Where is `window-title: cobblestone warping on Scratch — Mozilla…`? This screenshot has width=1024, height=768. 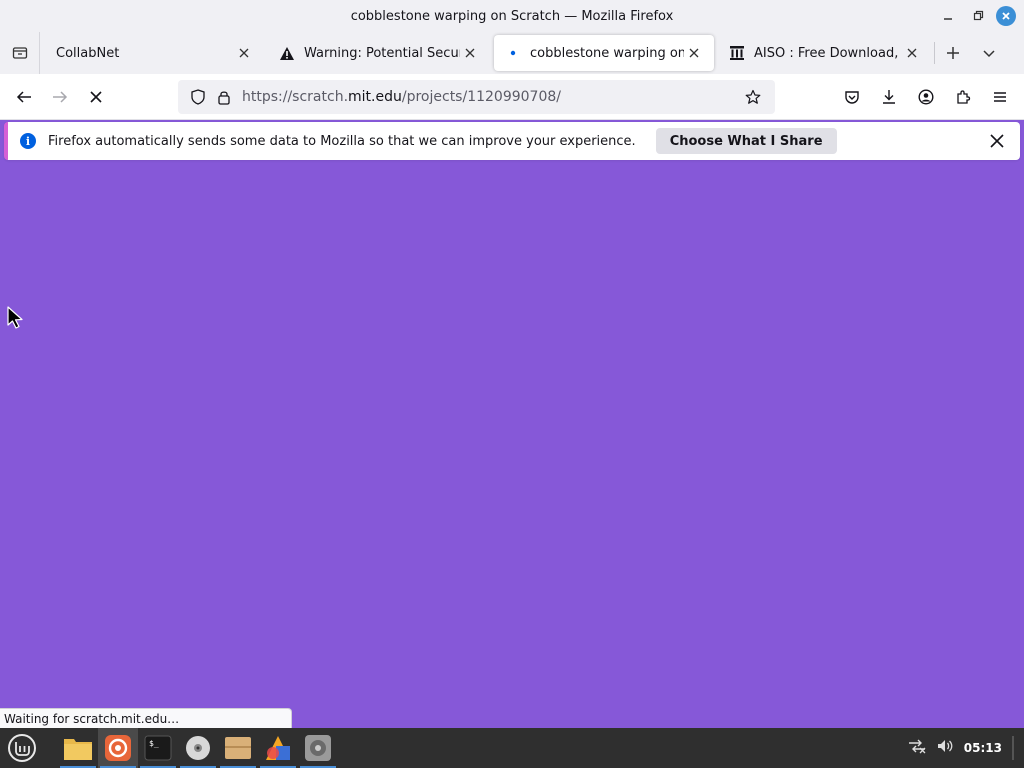 window-title: cobblestone warping on Scratch — Mozilla… is located at coordinates (512, 16).